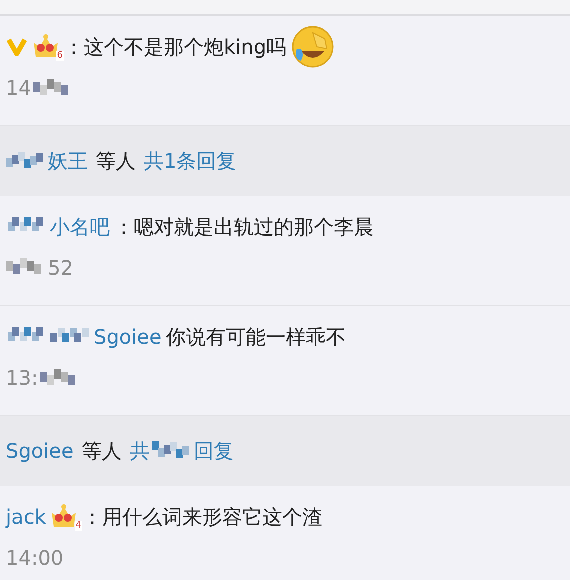  I want to click on reply-count-link: 共, so click(140, 451).